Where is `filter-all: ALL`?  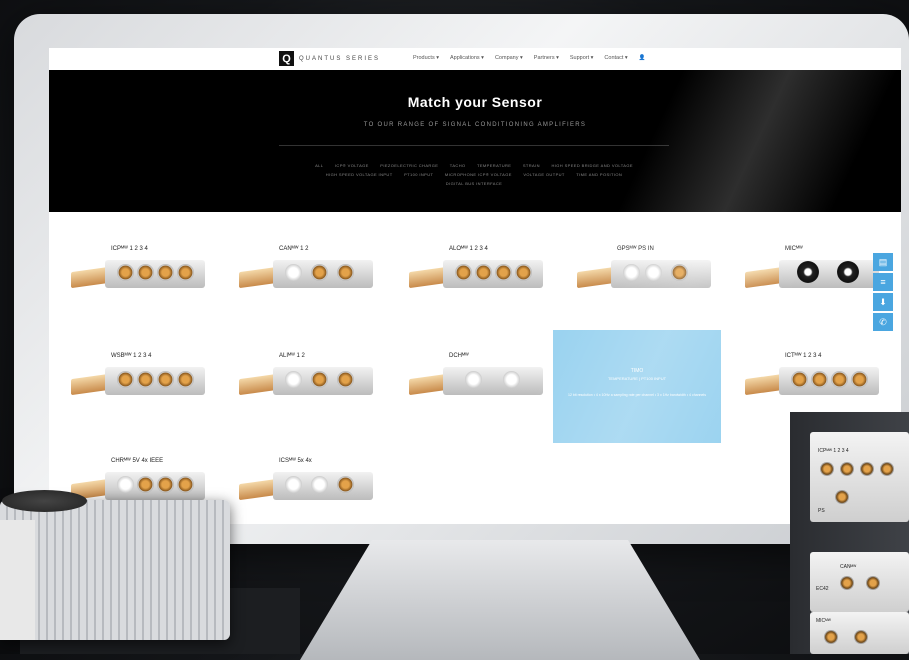 filter-all: ALL is located at coordinates (319, 165).